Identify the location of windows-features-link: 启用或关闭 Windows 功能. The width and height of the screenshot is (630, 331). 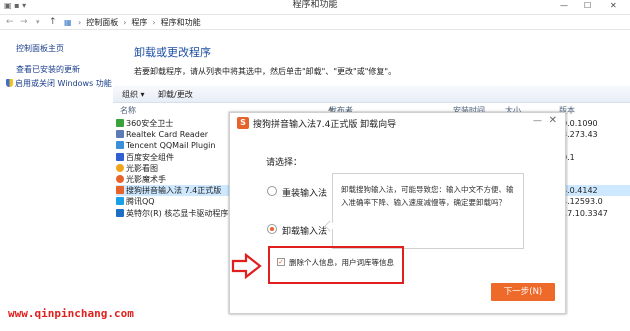
(59, 83).